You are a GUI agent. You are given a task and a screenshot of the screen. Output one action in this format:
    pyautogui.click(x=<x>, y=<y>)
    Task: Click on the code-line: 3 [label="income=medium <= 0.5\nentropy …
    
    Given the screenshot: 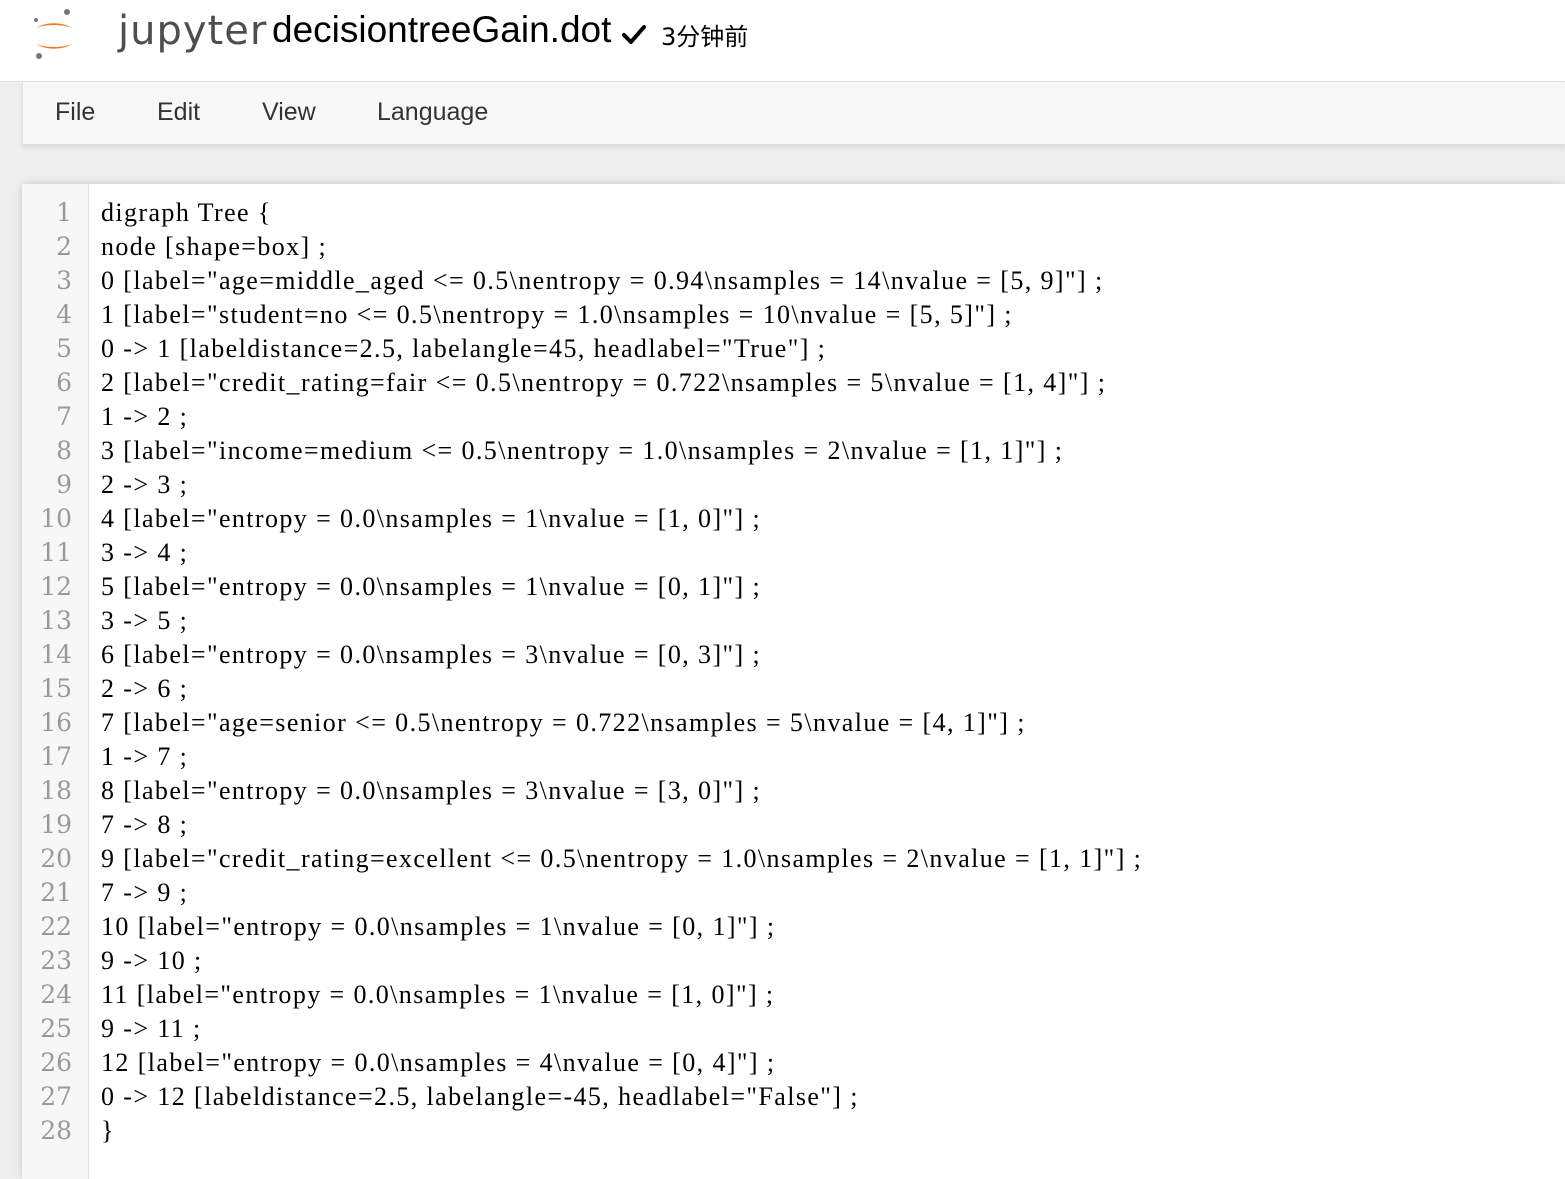 What is the action you would take?
    pyautogui.click(x=582, y=451)
    